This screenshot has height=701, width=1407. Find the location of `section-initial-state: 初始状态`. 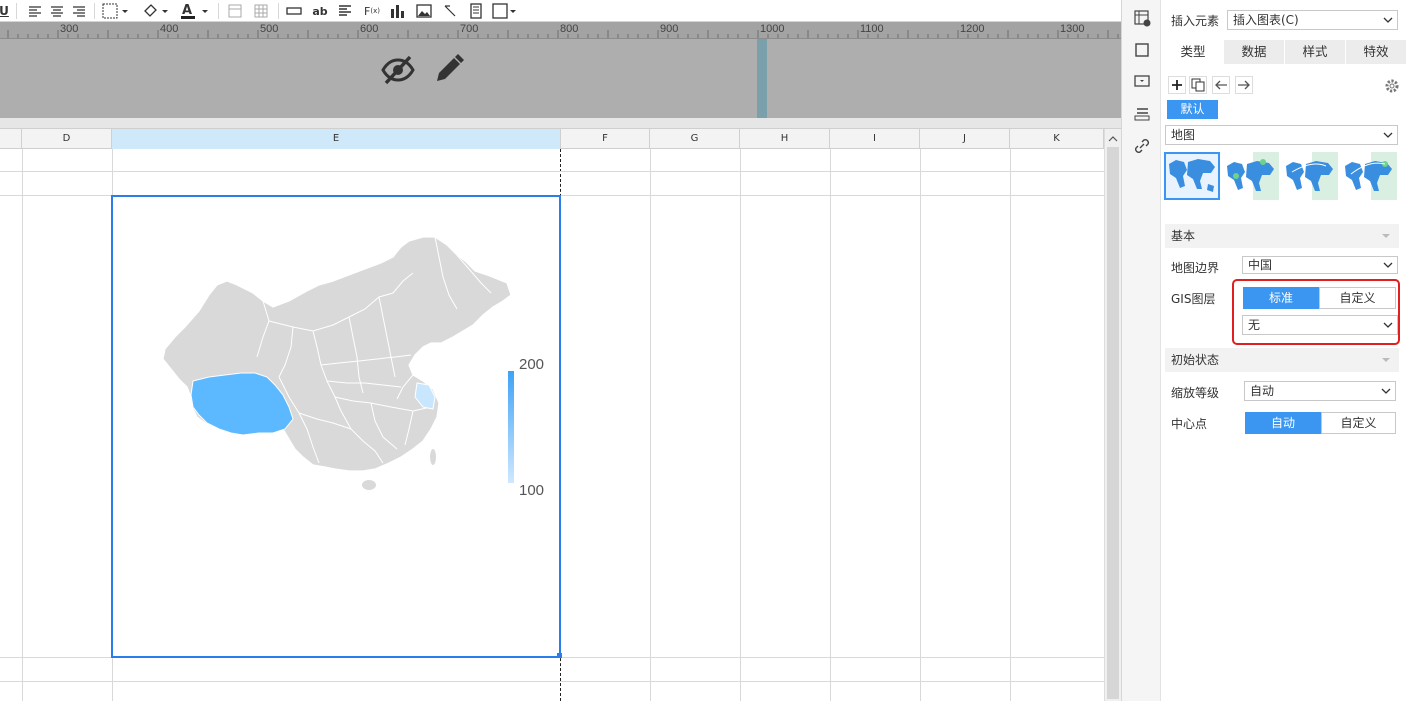

section-initial-state: 初始状态 is located at coordinates (1282, 360).